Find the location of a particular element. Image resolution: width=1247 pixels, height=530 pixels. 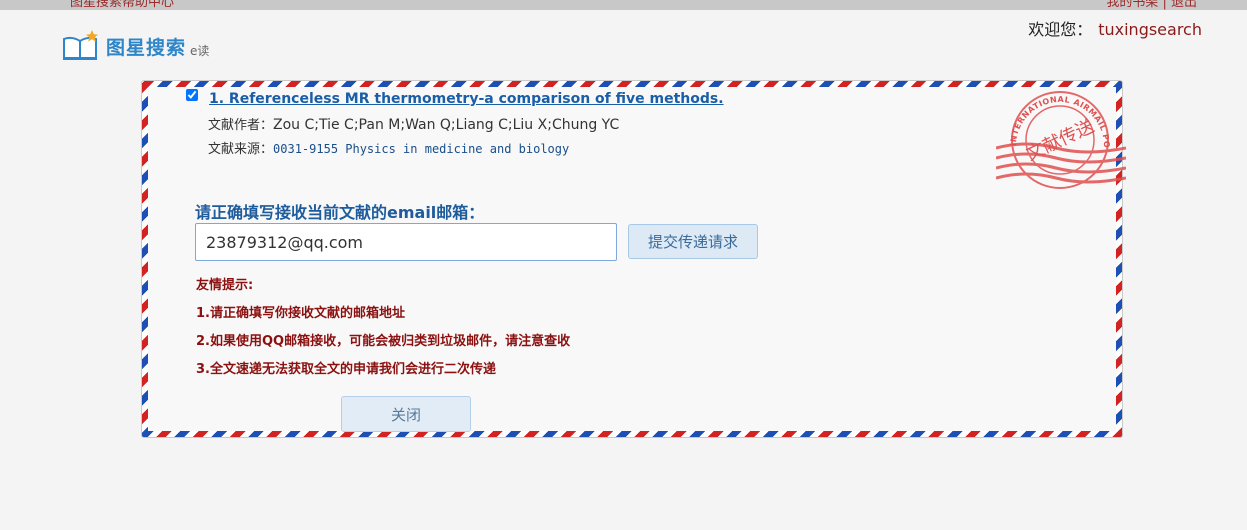

tip-item: 2.如果使用QQ邮箱接收，可能会被归类到垃圾邮件，请注意查收 is located at coordinates (383, 341).